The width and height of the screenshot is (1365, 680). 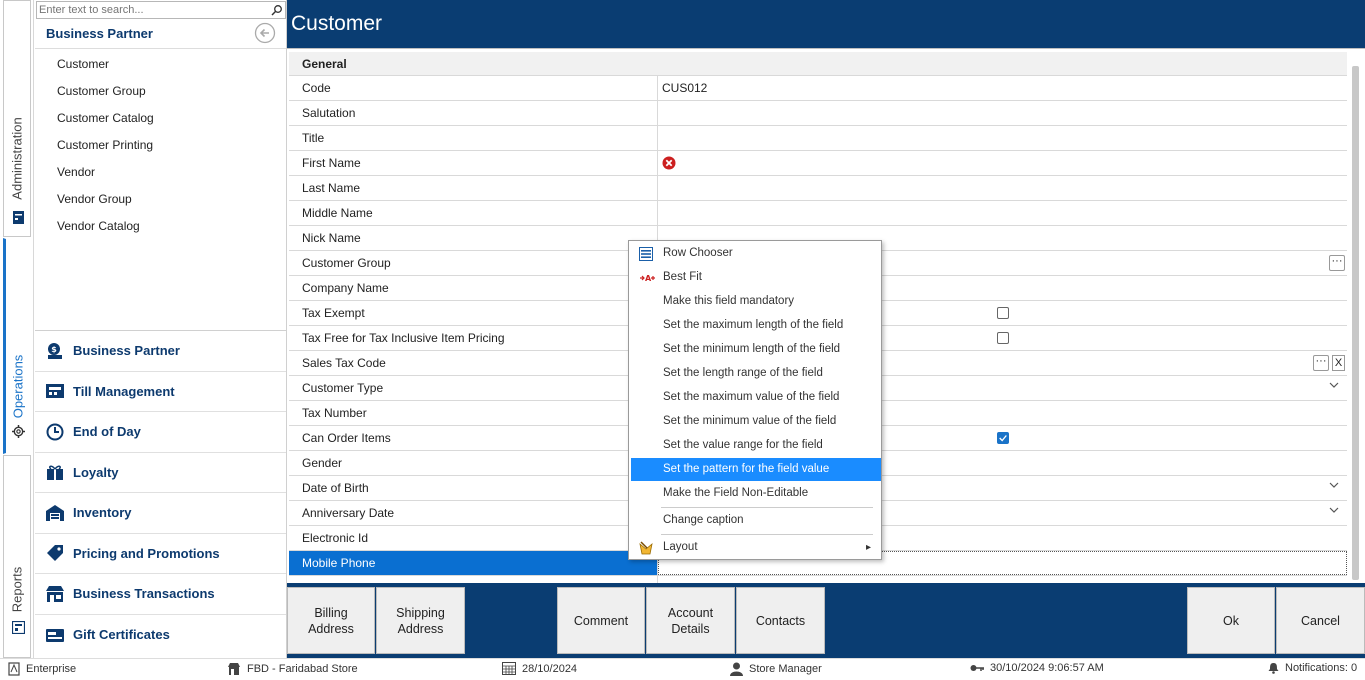 I want to click on module-gift-certificates: Gift Certificates, so click(x=160, y=635).